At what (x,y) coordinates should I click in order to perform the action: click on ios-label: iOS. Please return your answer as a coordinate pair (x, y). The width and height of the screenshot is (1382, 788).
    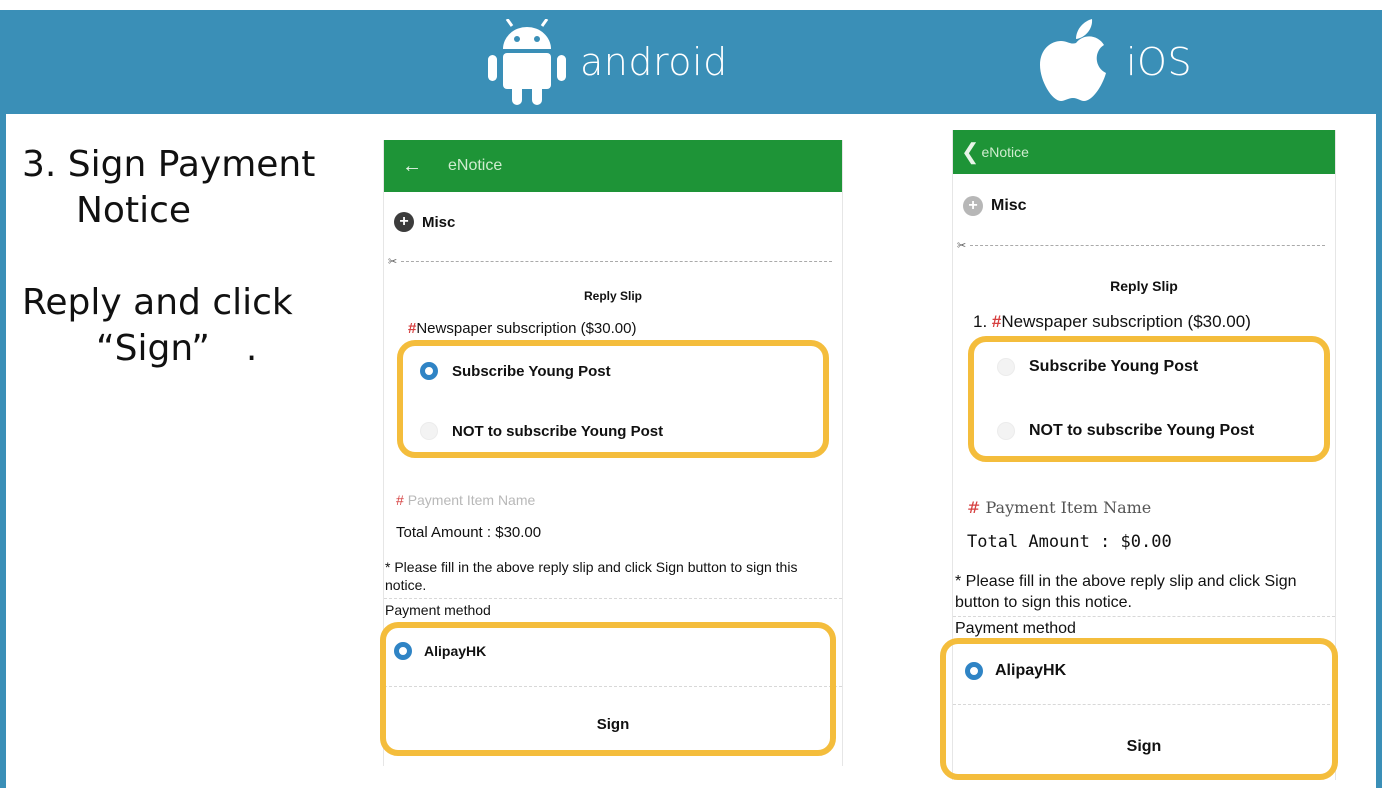
    Looking at the image, I should click on (1159, 62).